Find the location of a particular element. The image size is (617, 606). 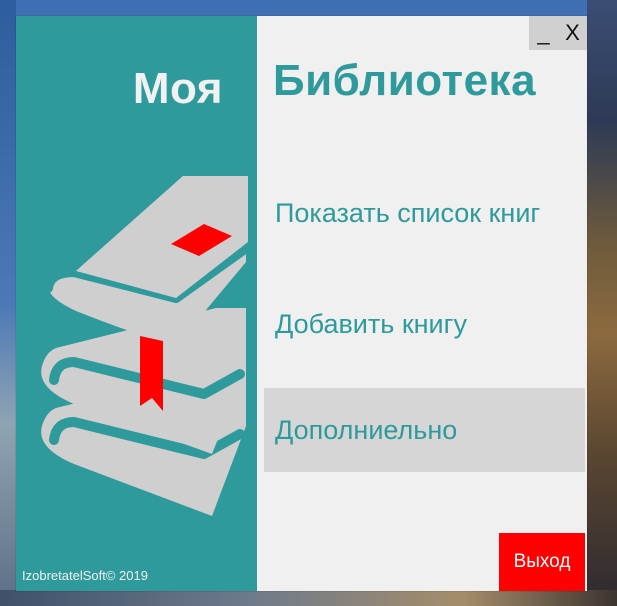

menu-item-label: Добавить книгу is located at coordinates (371, 323).